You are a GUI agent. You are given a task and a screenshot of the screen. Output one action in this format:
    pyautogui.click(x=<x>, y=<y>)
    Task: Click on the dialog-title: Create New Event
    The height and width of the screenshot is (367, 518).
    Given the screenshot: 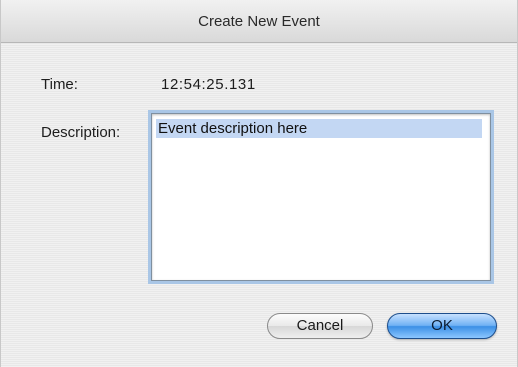 What is the action you would take?
    pyautogui.click(x=259, y=21)
    